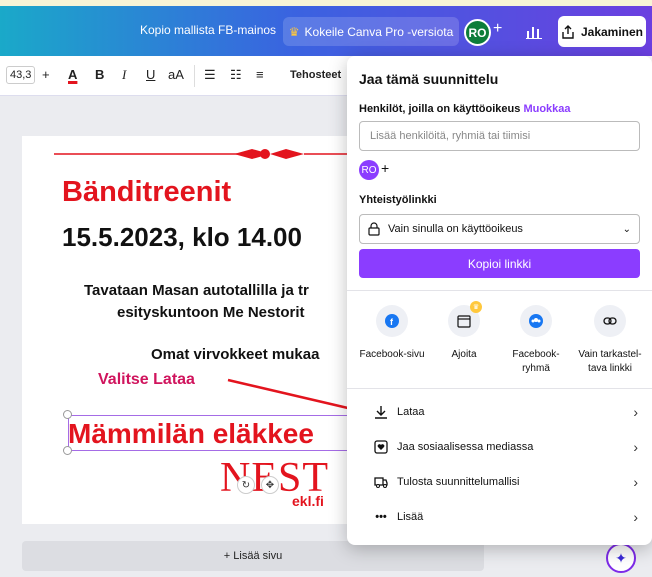  What do you see at coordinates (182, 237) in the screenshot?
I see `event-date: 15.5.2023, klo 14.00` at bounding box center [182, 237].